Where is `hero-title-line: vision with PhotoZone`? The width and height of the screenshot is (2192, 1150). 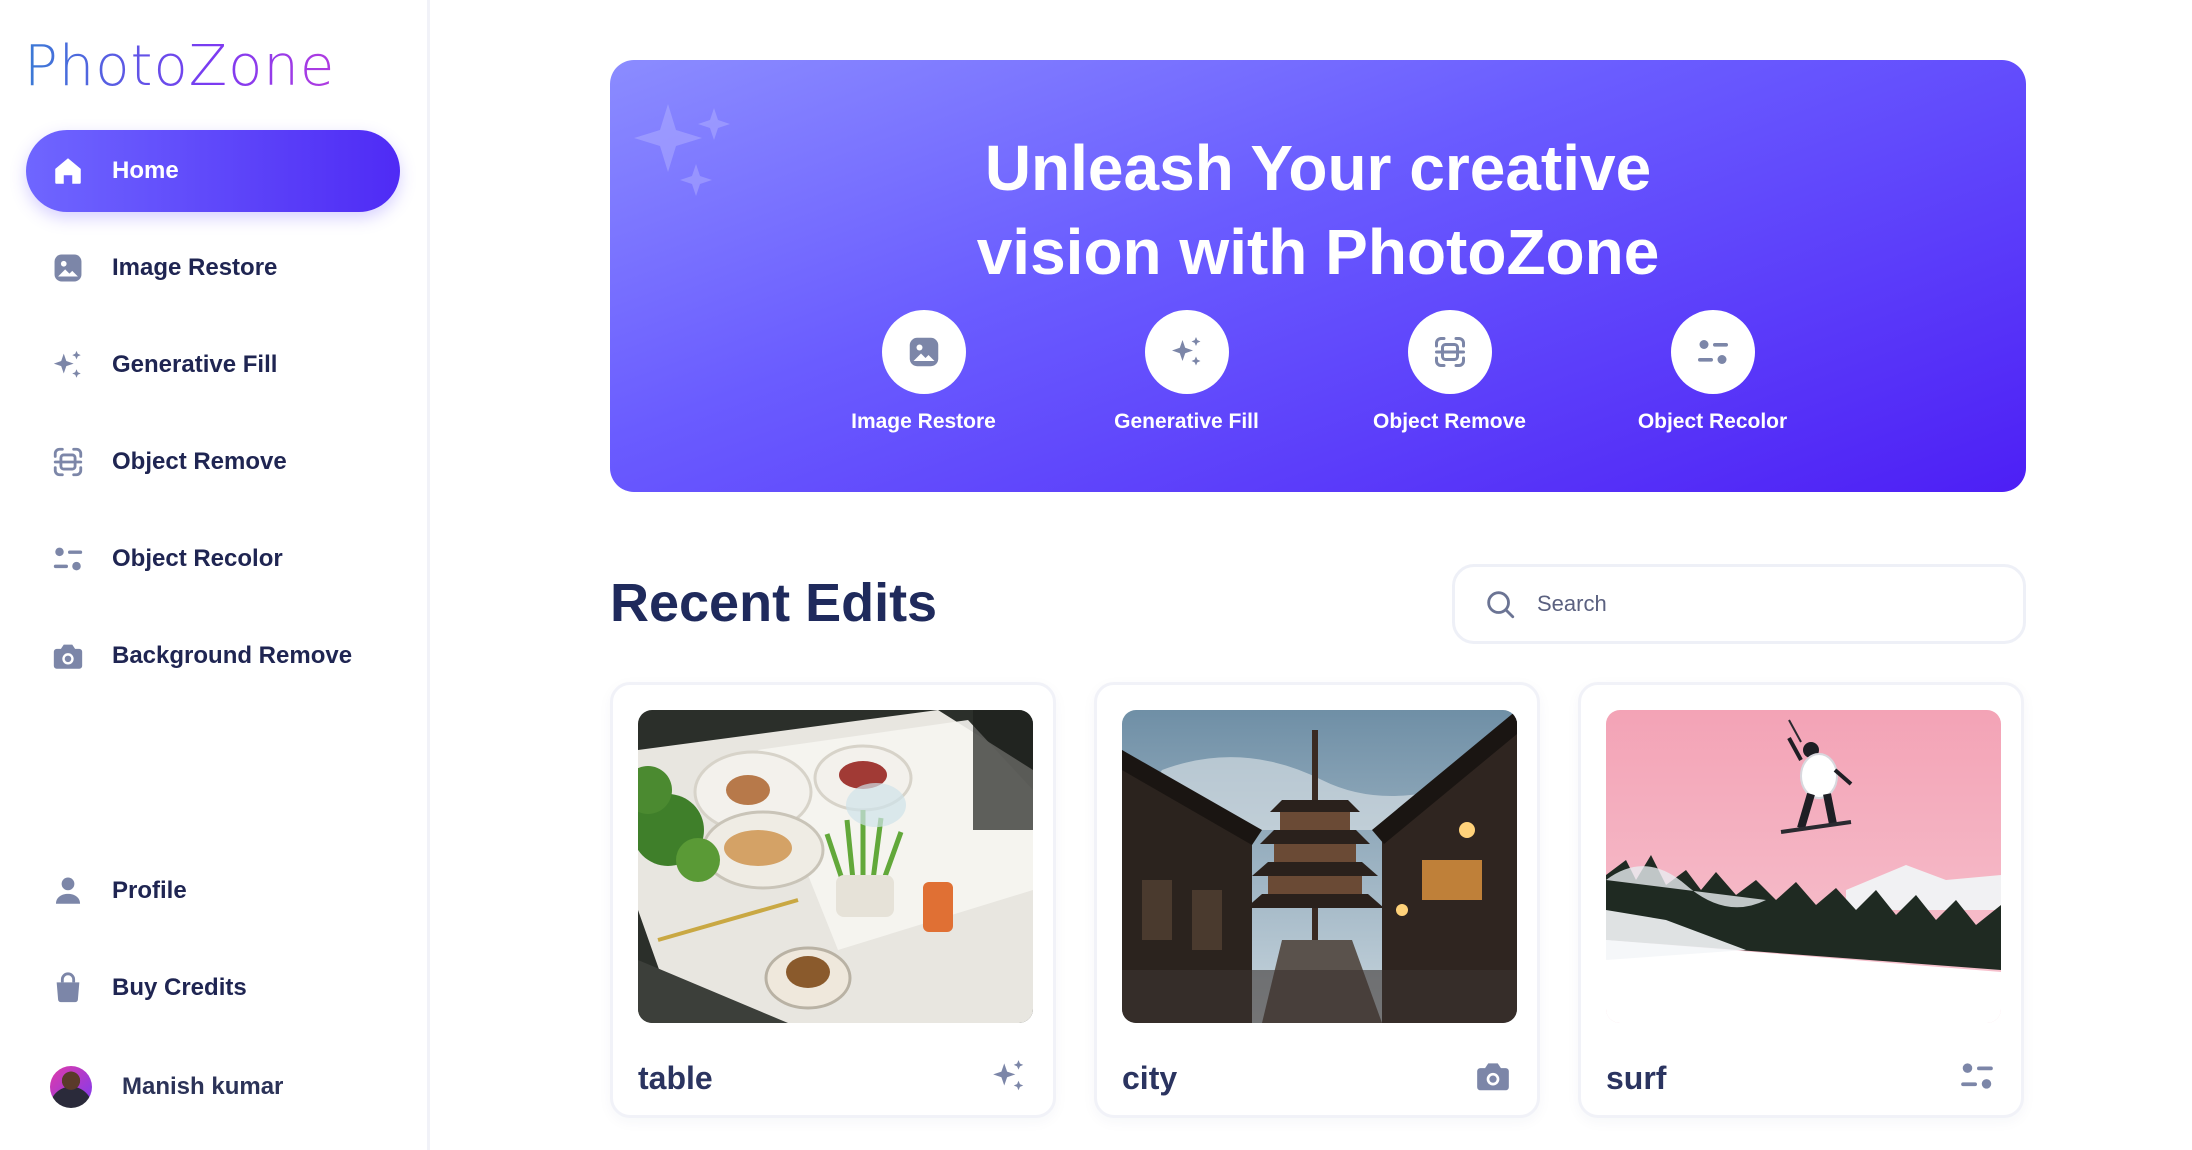 hero-title-line: vision with PhotoZone is located at coordinates (1318, 252).